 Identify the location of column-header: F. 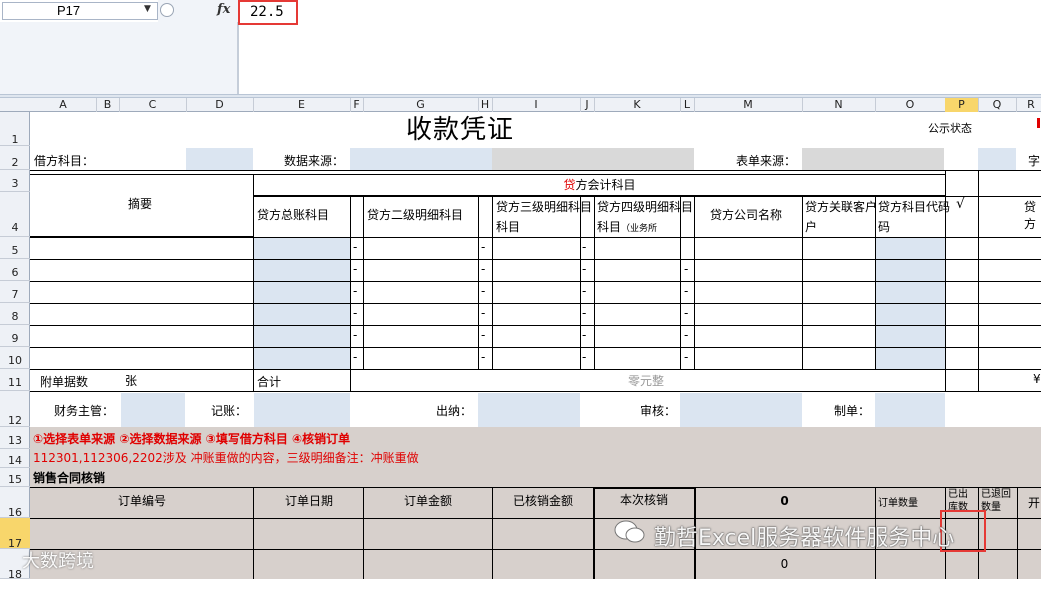
(357, 105).